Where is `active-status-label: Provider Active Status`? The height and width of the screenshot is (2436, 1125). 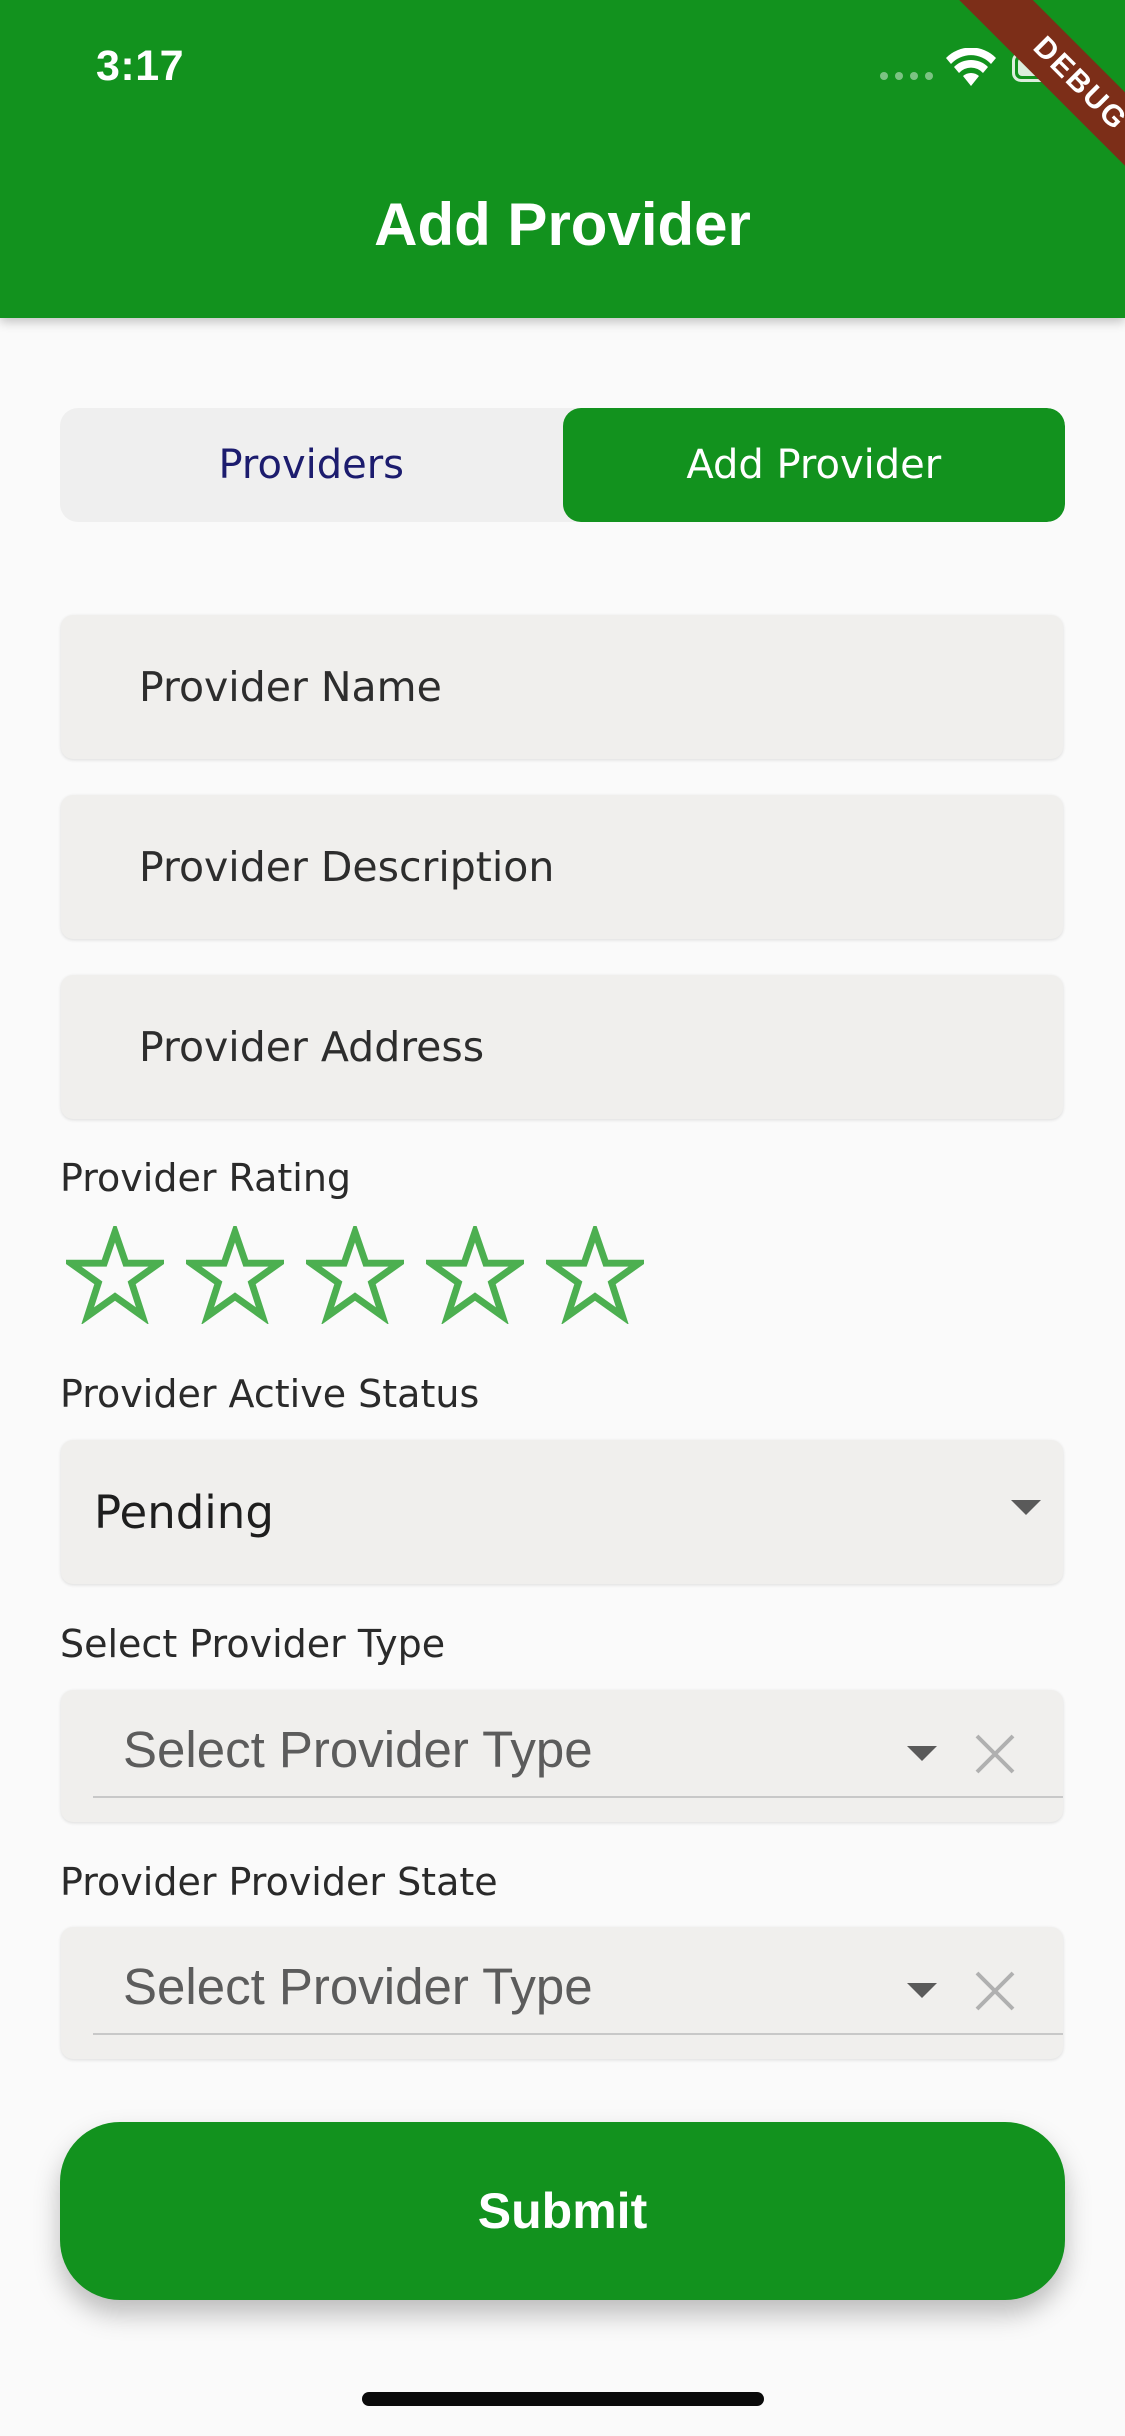 active-status-label: Provider Active Status is located at coordinates (270, 1394).